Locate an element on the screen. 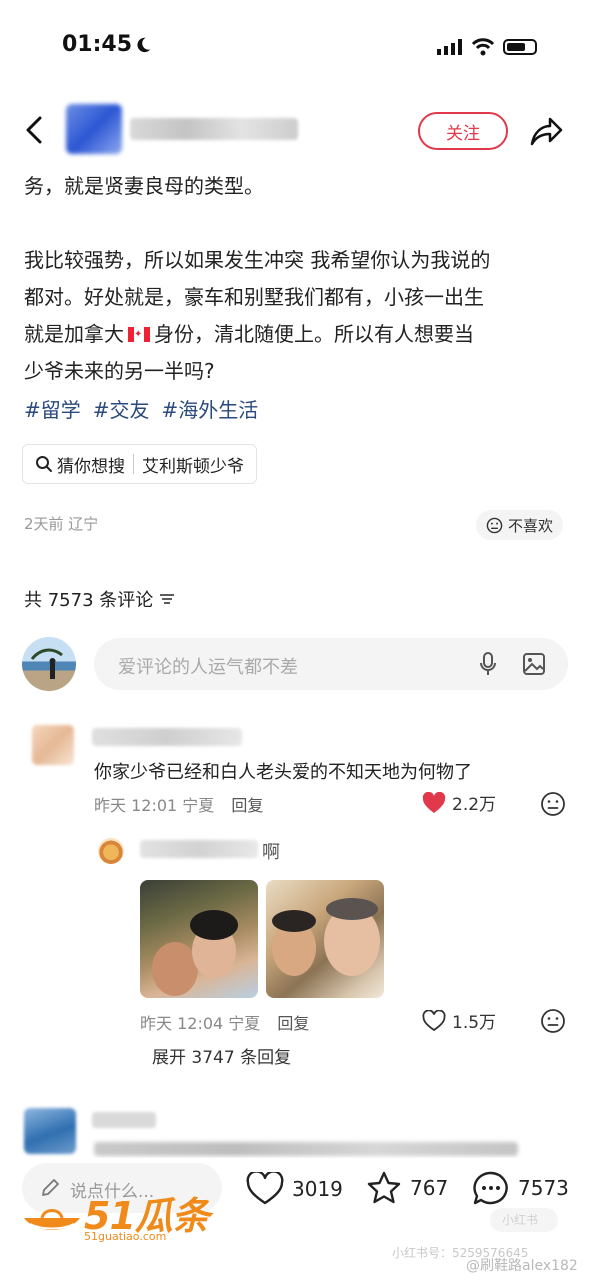 This screenshot has width=589, height=1280. post-line: 我比较强势，所以如果发生冲突 我希望你认为我说的 is located at coordinates (257, 260).